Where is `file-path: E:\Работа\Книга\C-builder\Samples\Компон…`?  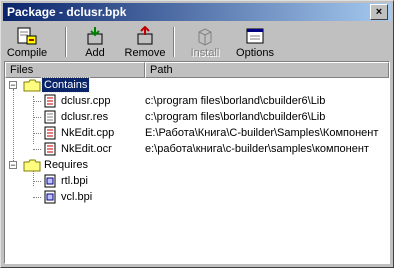 file-path: E:\Работа\Книга\C-builder\Samples\Компон… is located at coordinates (262, 133).